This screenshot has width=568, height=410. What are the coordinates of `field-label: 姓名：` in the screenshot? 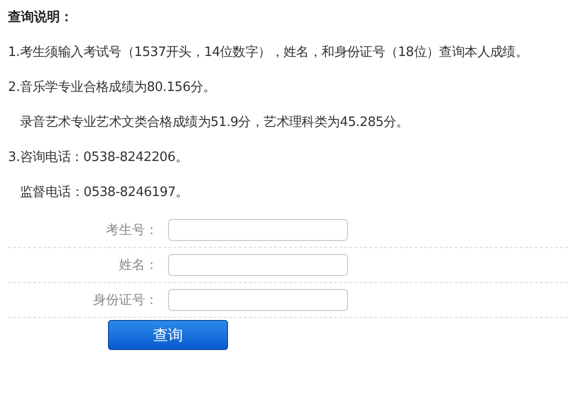 It's located at (138, 265).